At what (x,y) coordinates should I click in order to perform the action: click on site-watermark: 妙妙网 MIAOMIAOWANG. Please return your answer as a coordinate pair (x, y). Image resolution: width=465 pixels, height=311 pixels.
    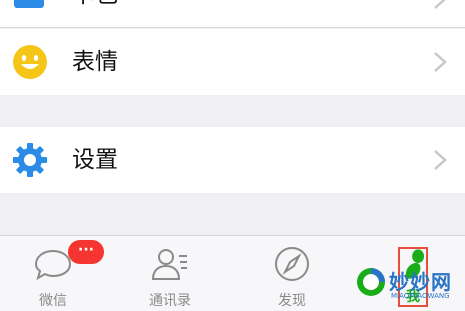
    Looking at the image, I should click on (410, 285).